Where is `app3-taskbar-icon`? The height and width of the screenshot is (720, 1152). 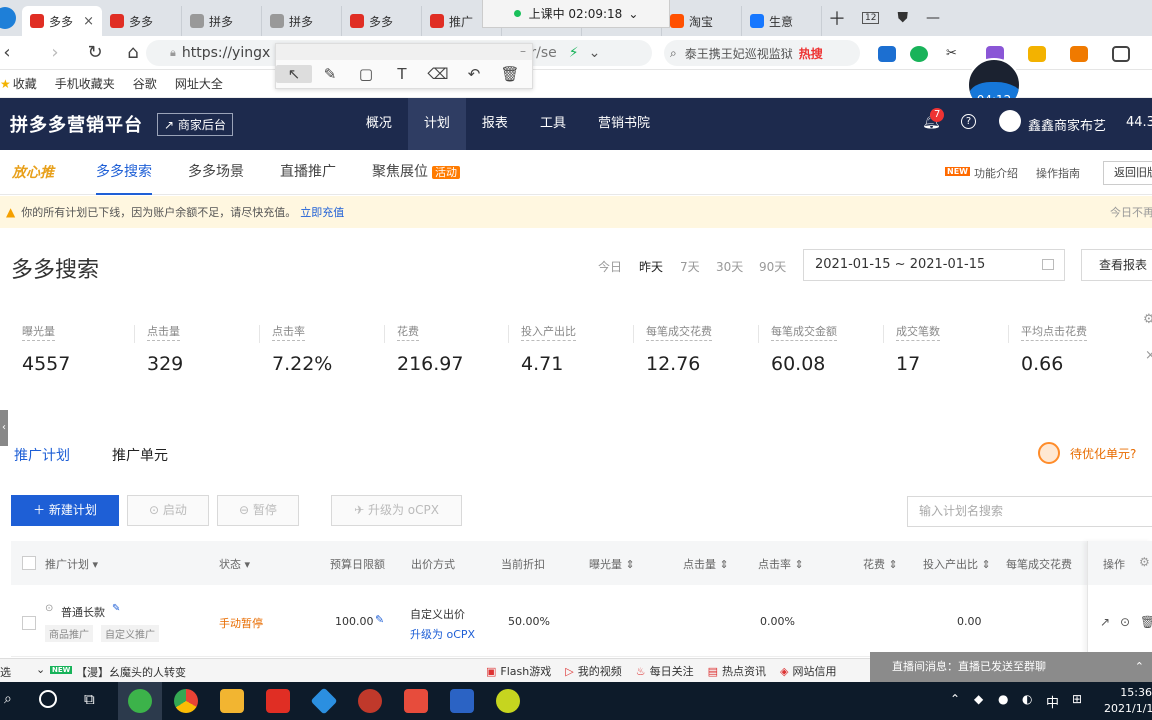 app3-taskbar-icon is located at coordinates (416, 701).